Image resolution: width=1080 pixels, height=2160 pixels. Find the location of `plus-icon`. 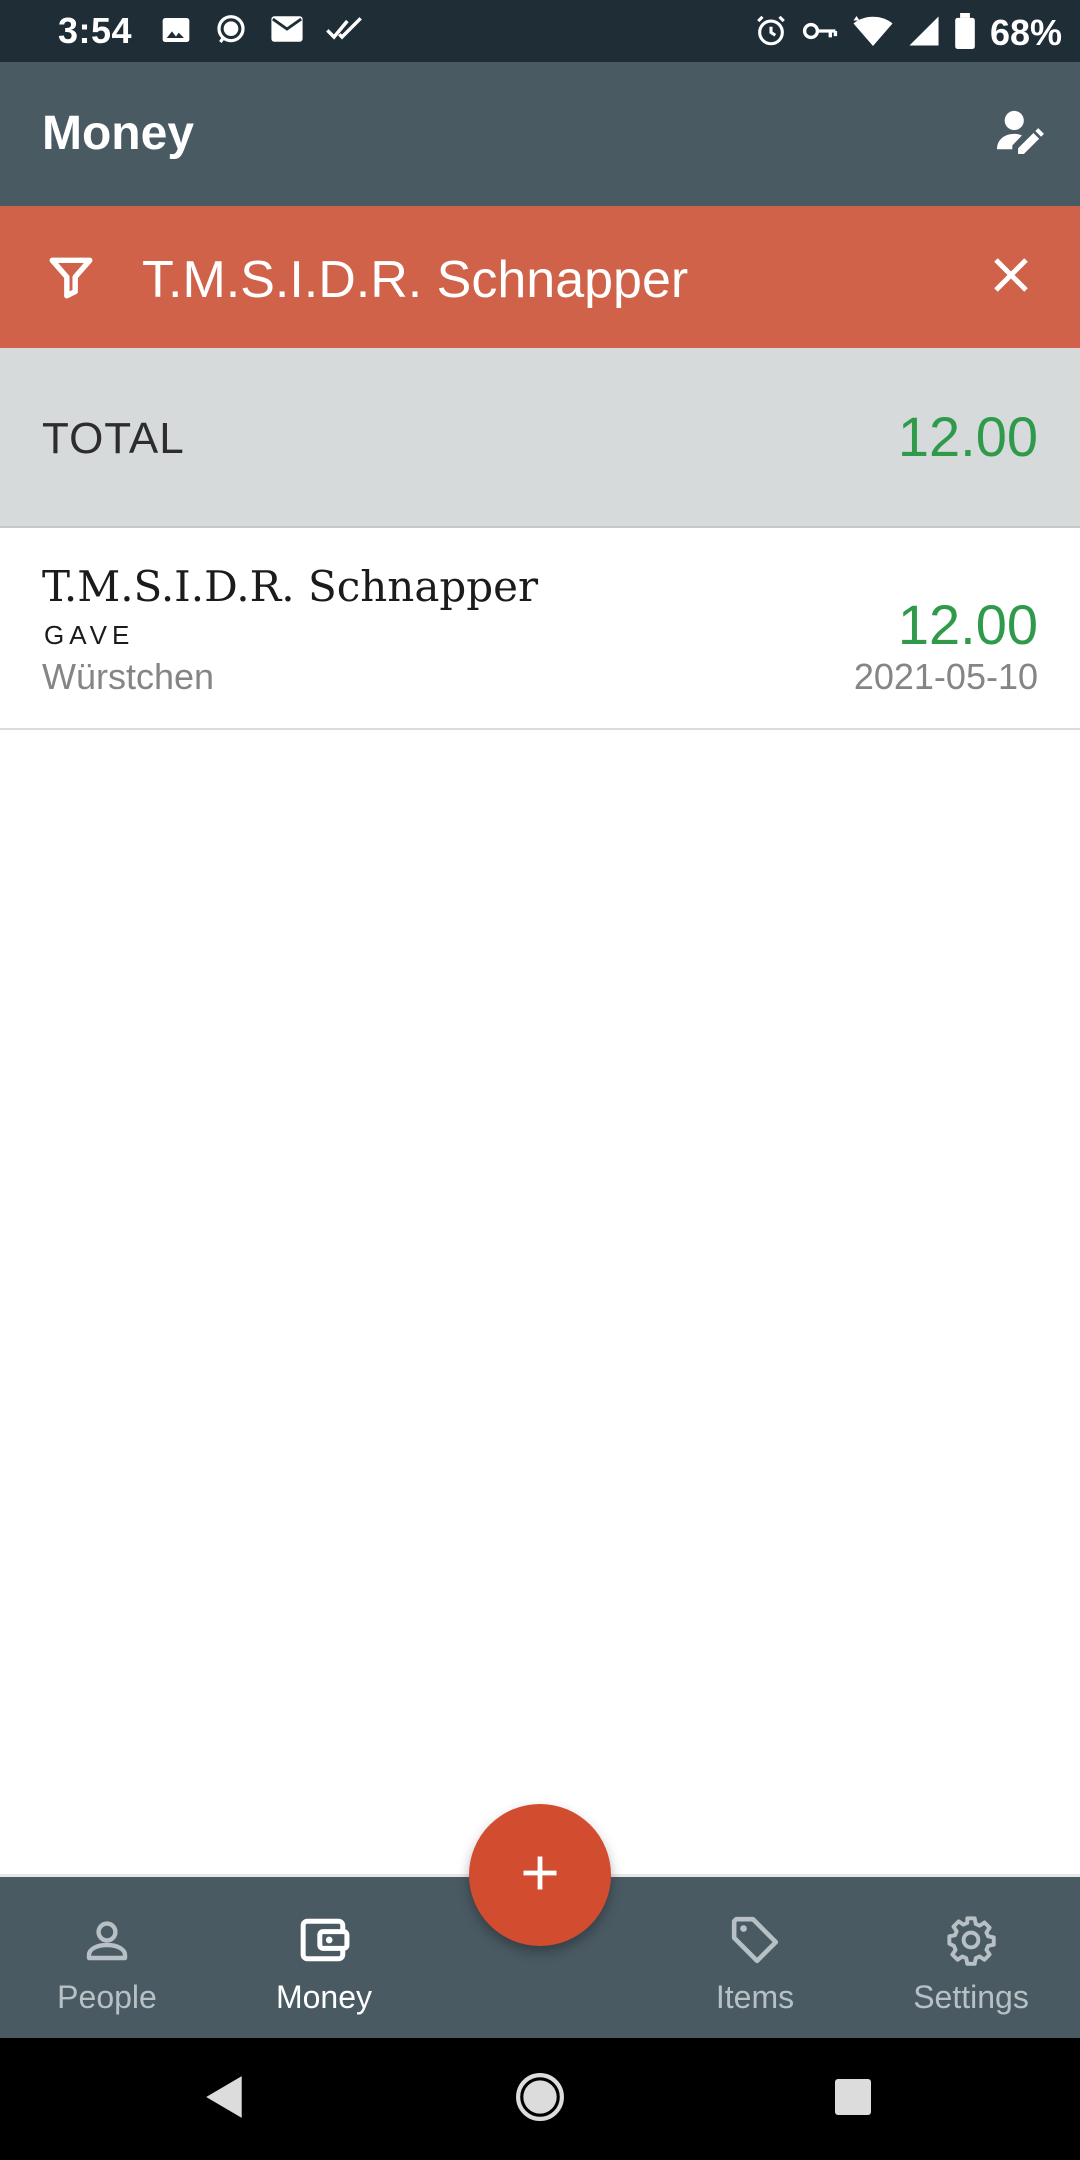

plus-icon is located at coordinates (540, 1875).